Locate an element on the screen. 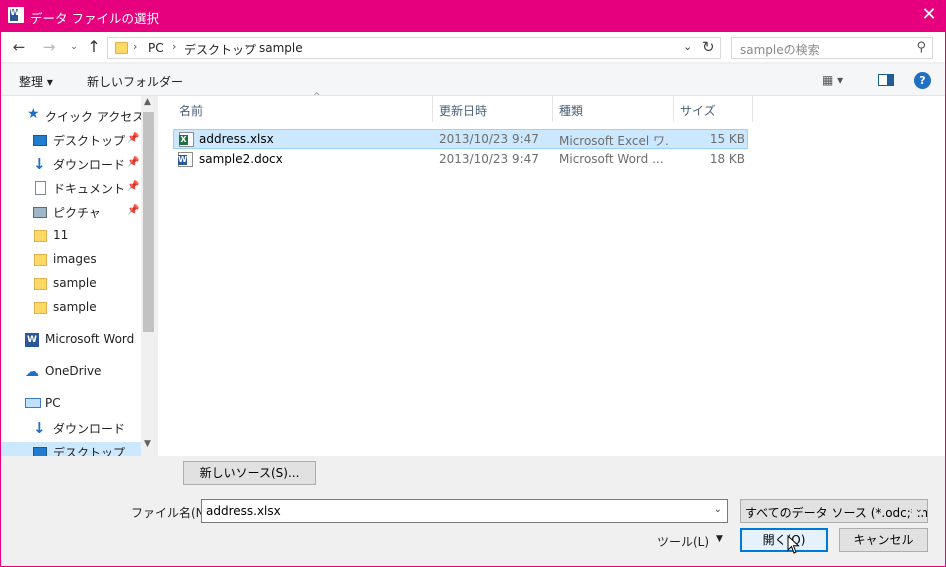  pictures-icon is located at coordinates (40, 212).